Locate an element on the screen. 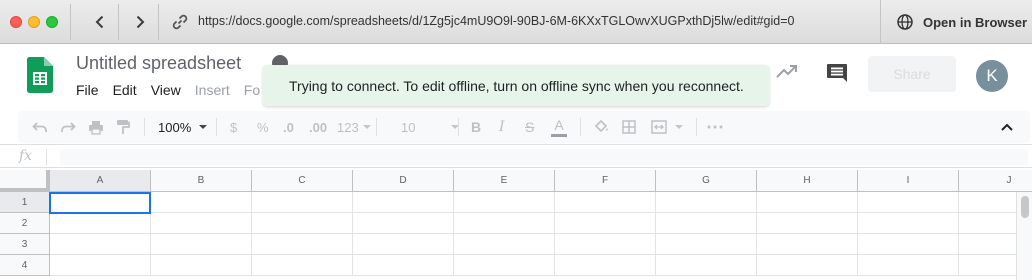 This screenshot has width=1032, height=280. font-size-select: 10 is located at coordinates (431, 127).